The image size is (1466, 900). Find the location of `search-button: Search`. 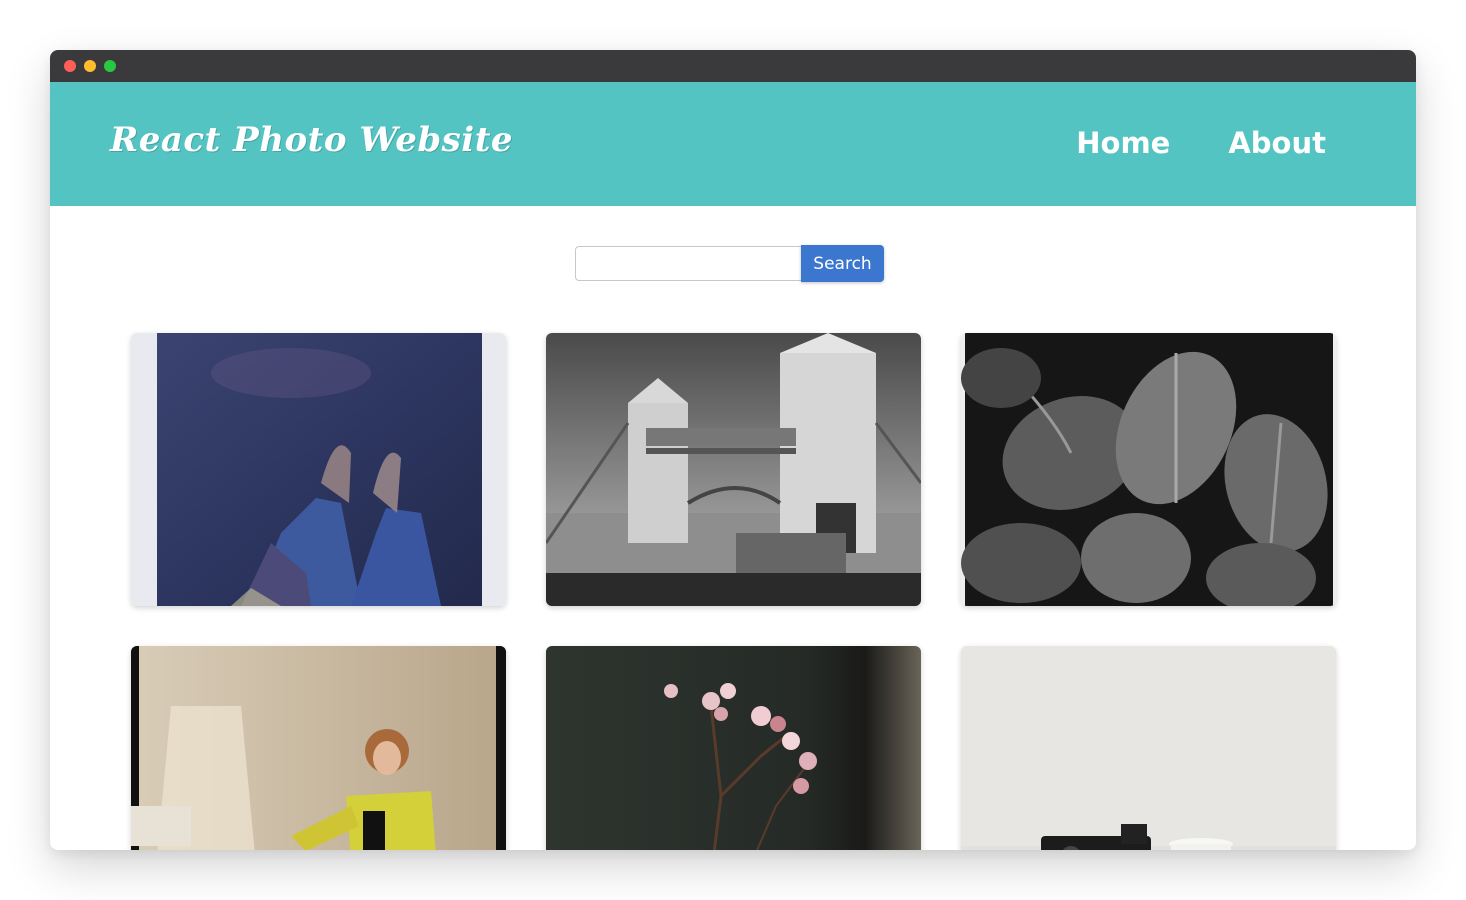

search-button: Search is located at coordinates (842, 263).